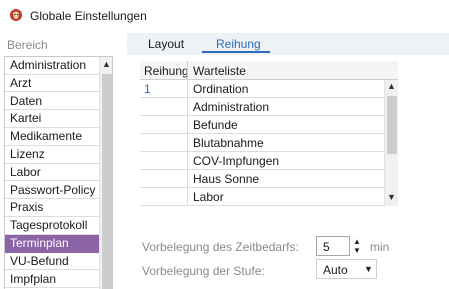 This screenshot has height=289, width=449. What do you see at coordinates (52, 244) in the screenshot?
I see `sidebar-item-terminplan: Terminplan` at bounding box center [52, 244].